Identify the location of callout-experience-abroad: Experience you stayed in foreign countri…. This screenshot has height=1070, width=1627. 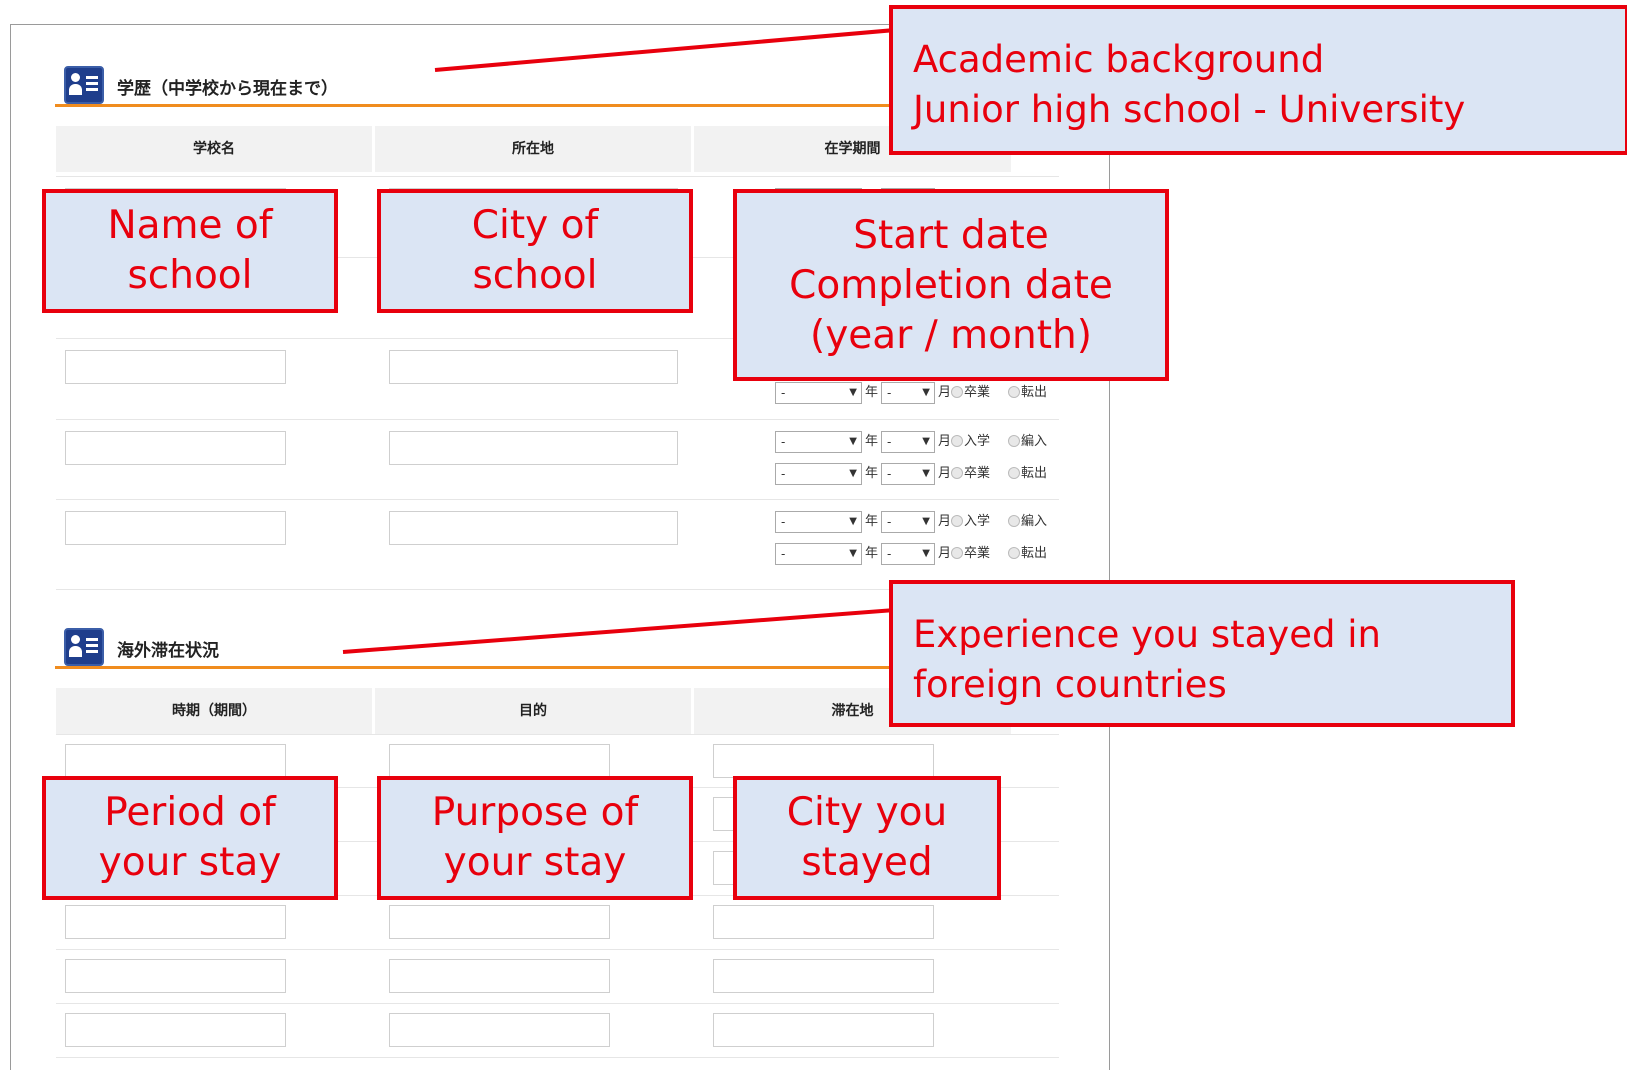
(1202, 653).